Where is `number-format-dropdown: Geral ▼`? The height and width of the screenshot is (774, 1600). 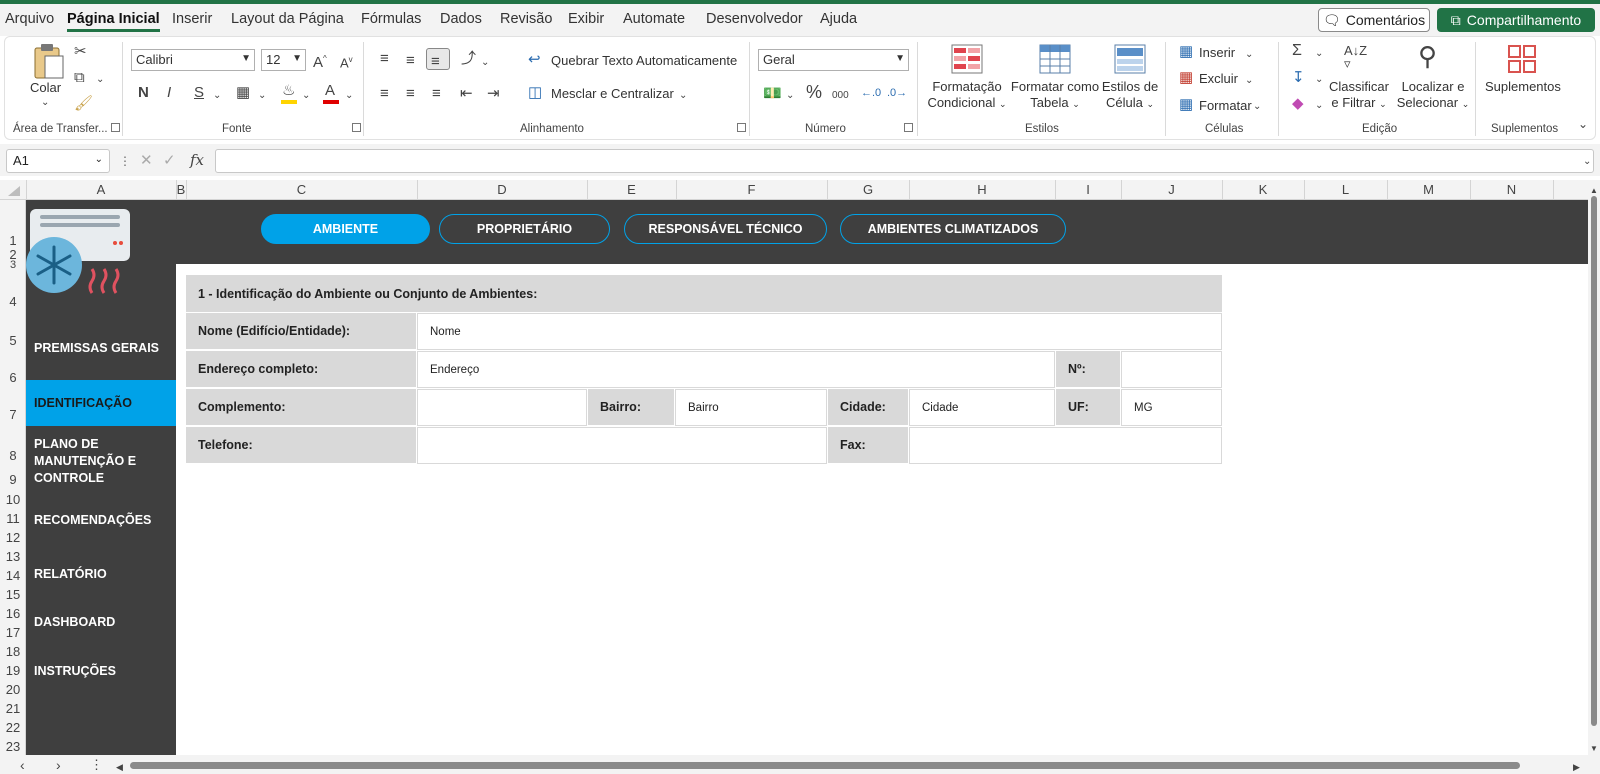
number-format-dropdown: Geral ▼ is located at coordinates (833, 60).